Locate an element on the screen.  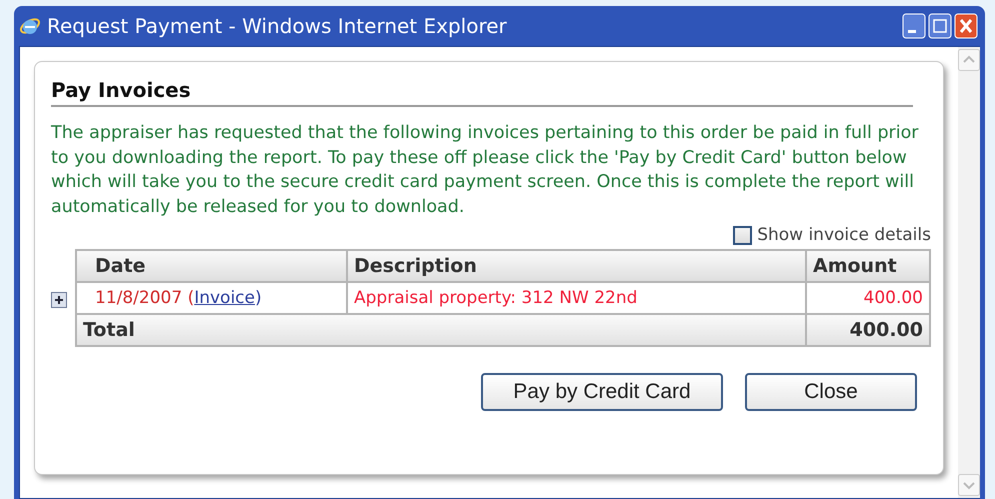
close-icon is located at coordinates (966, 26).